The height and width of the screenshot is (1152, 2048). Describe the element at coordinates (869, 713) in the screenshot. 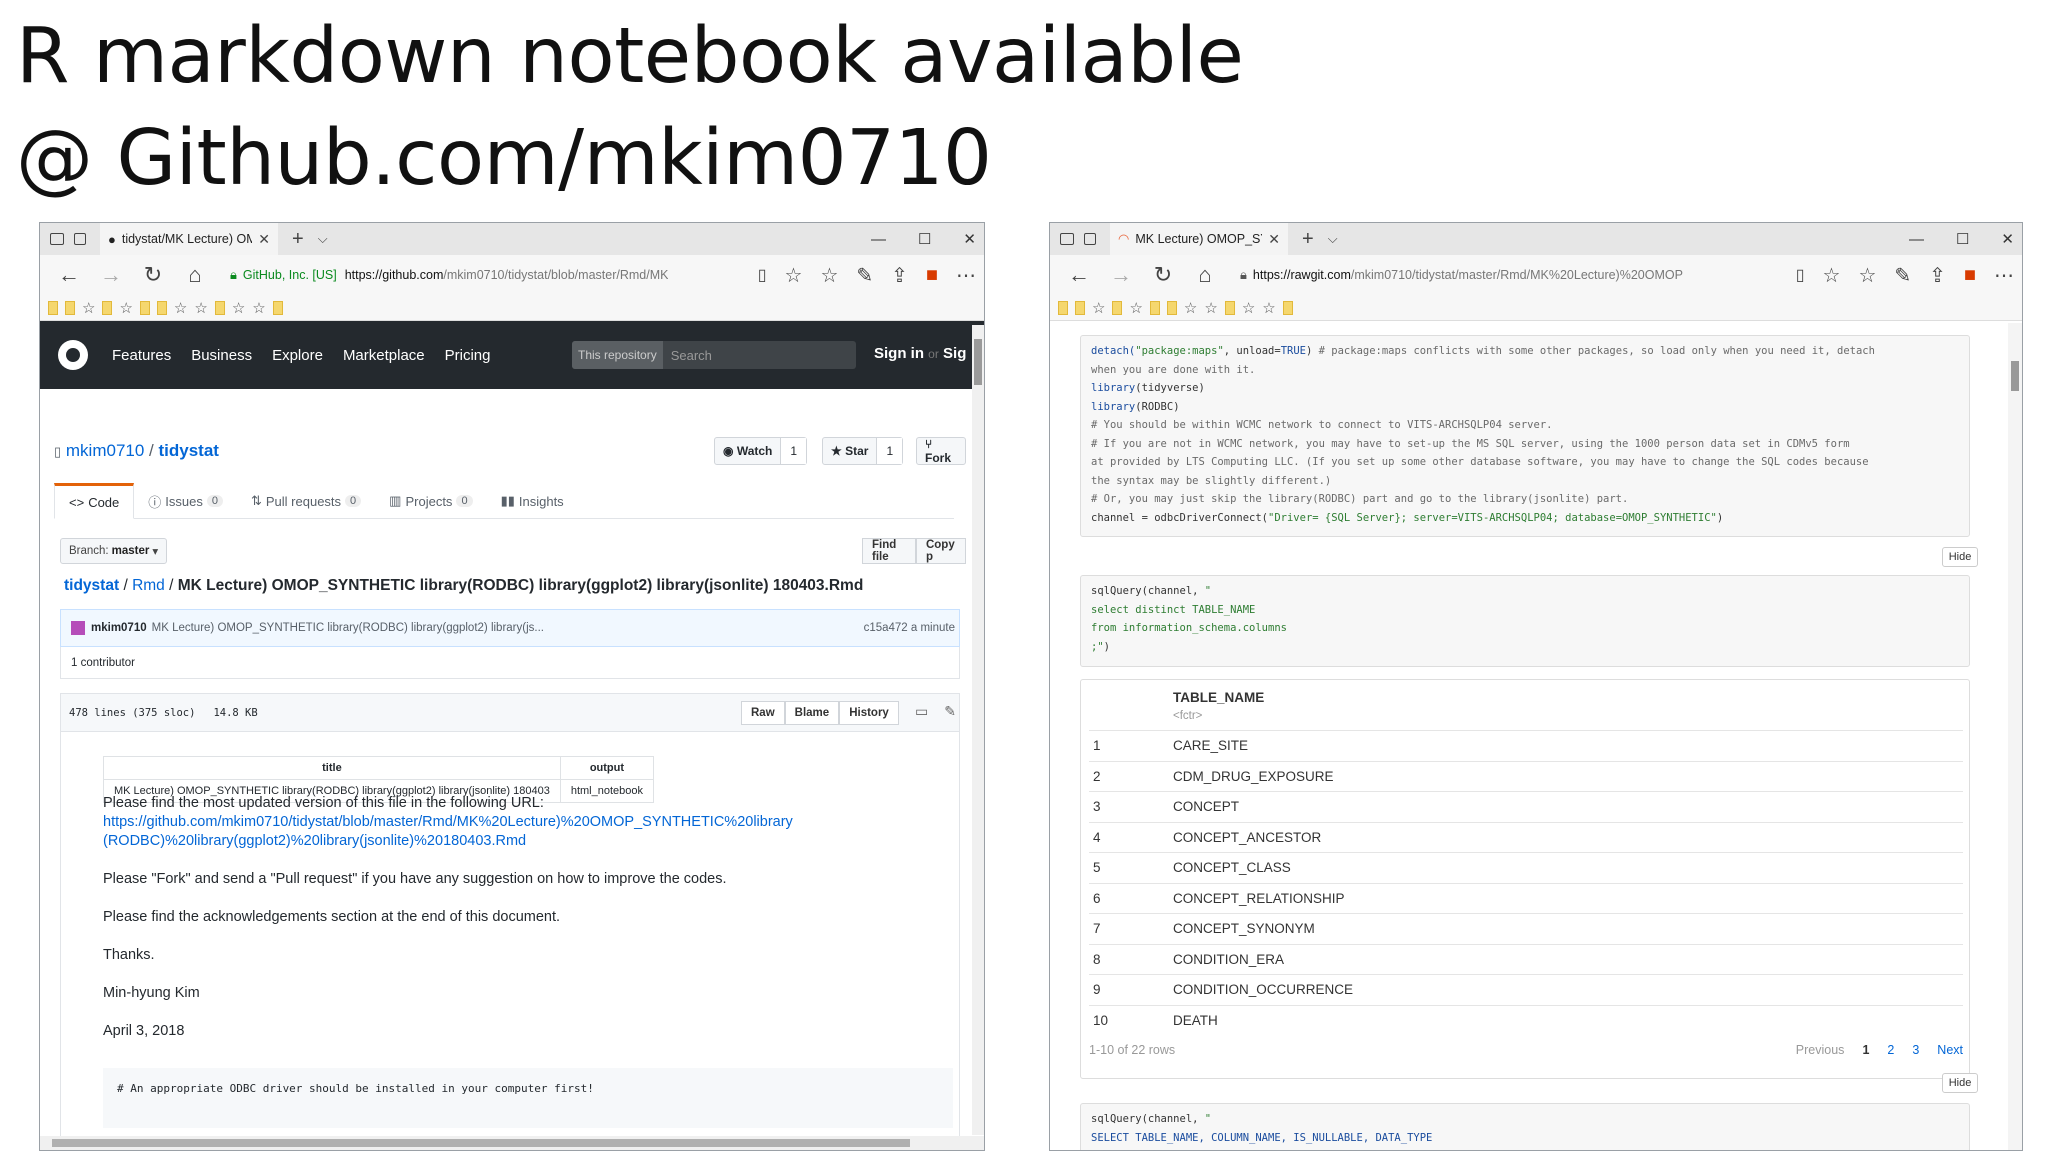

I see `history-button: History` at that location.